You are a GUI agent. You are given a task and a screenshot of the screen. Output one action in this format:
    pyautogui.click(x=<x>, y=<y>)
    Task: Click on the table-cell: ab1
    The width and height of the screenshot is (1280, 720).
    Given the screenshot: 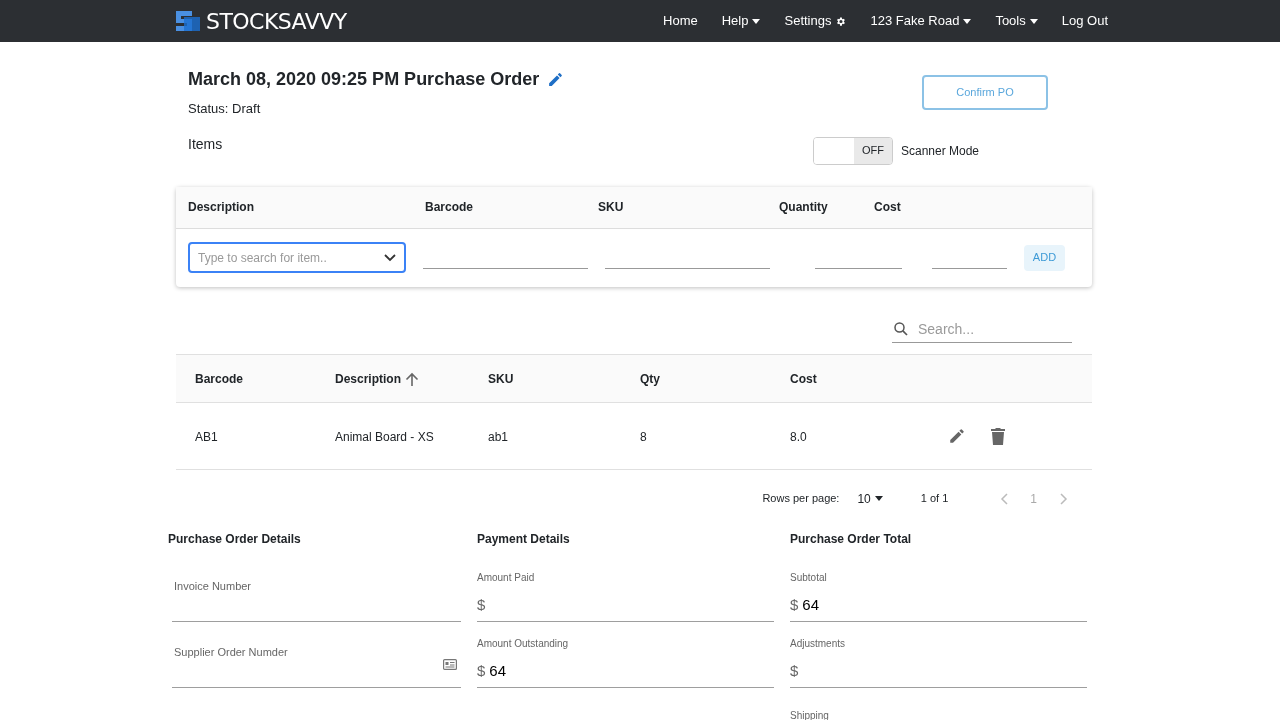 What is the action you would take?
    pyautogui.click(x=498, y=436)
    